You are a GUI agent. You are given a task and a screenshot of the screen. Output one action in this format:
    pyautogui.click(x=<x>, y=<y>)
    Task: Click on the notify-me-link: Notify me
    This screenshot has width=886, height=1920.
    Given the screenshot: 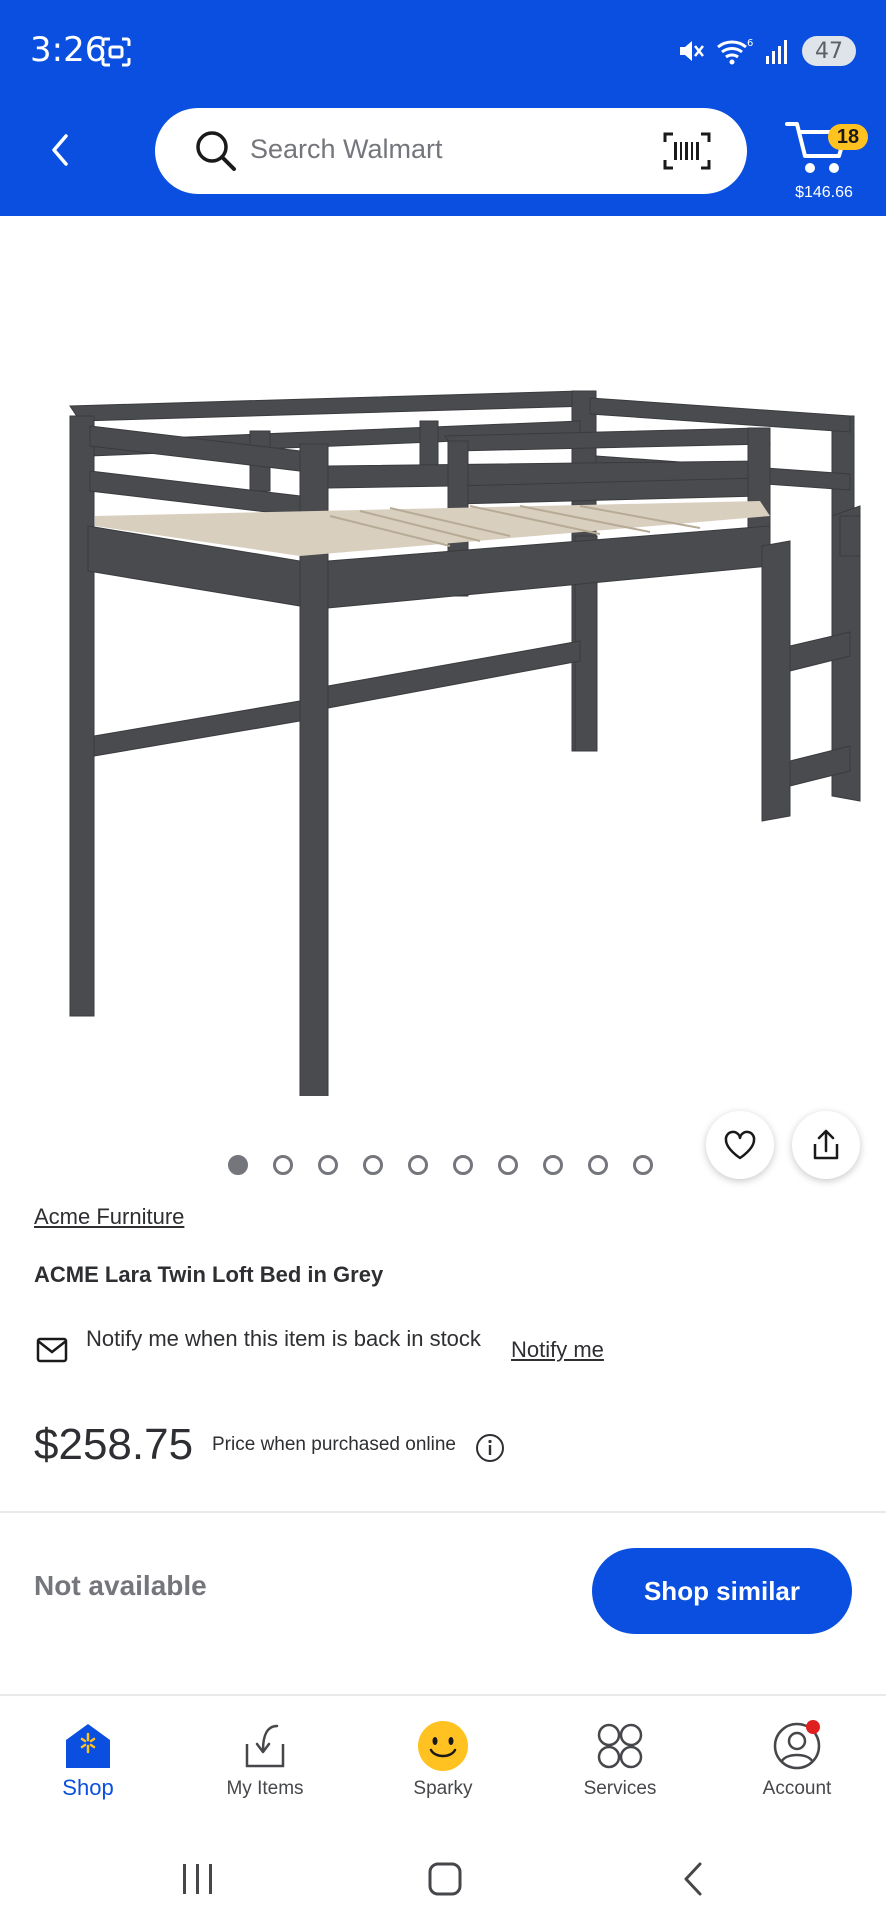 What is the action you would take?
    pyautogui.click(x=557, y=1350)
    